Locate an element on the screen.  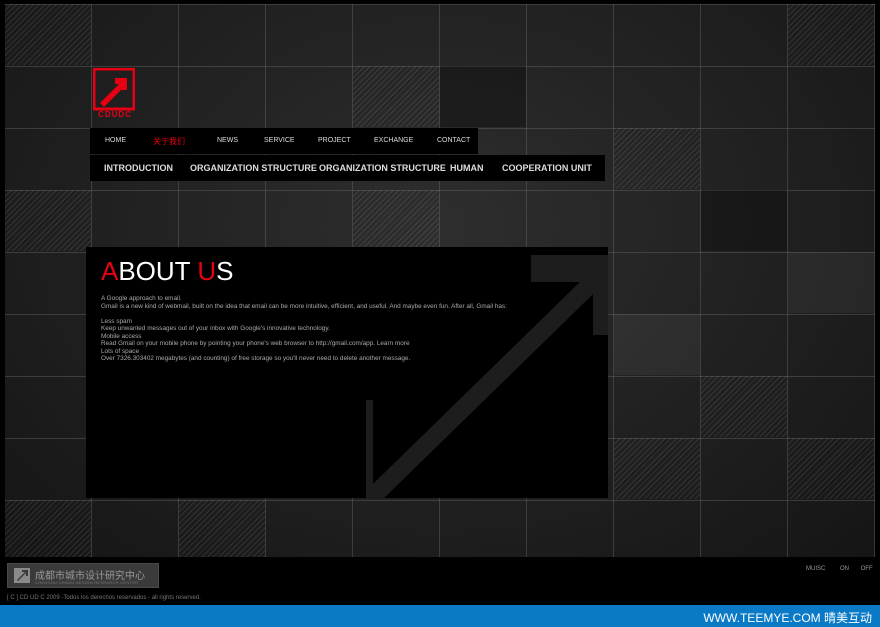
music-label: MUISC is located at coordinates (816, 569).